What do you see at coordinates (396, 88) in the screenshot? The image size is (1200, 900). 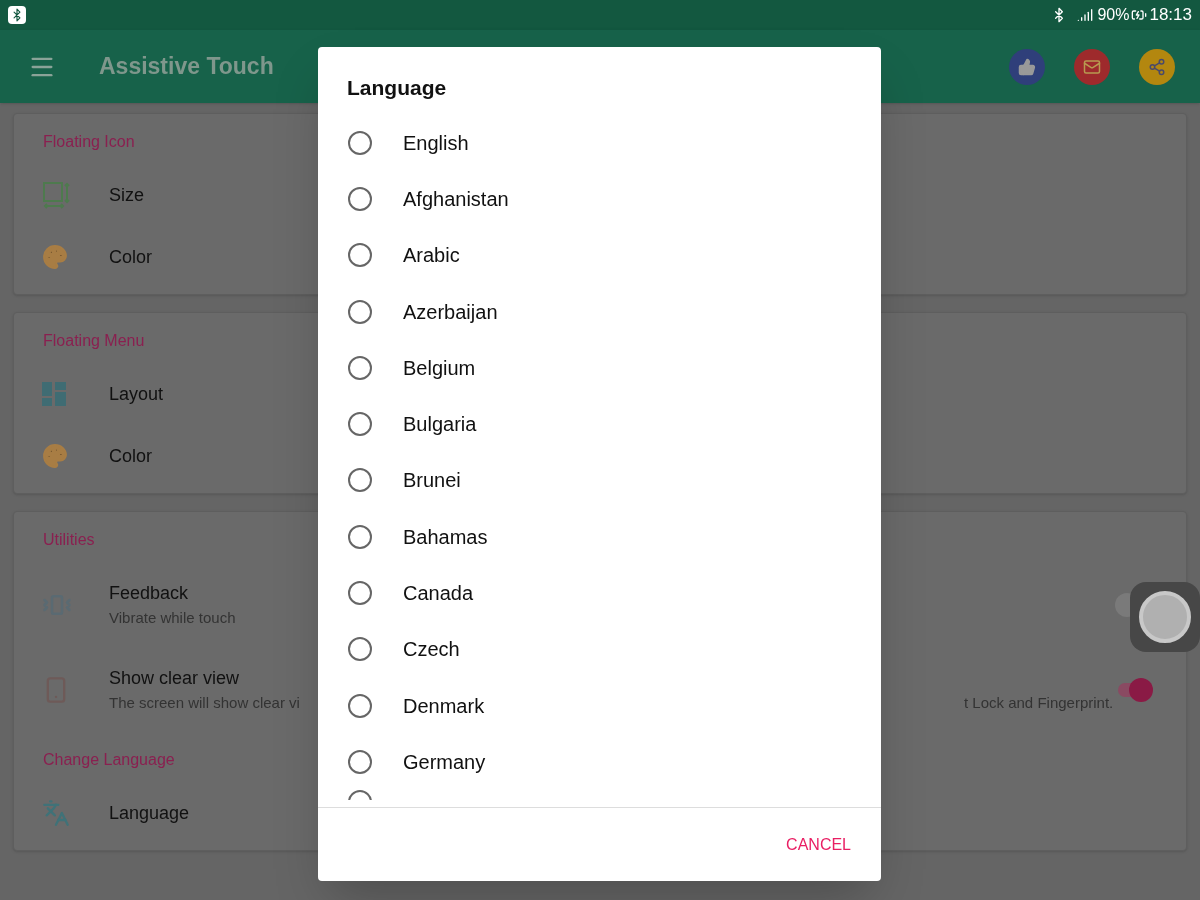 I see `dialog-title: Language` at bounding box center [396, 88].